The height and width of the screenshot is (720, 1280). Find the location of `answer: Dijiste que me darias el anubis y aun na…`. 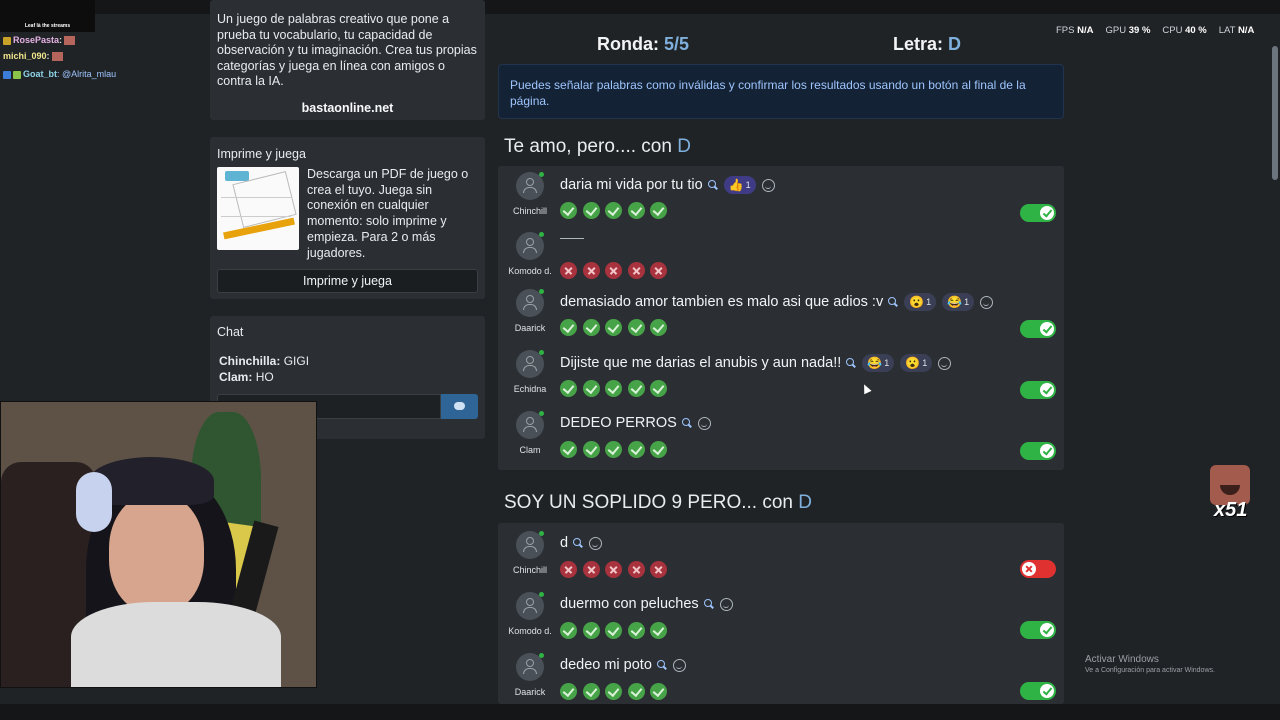

answer: Dijiste que me darias el anubis y aun na… is located at coordinates (756, 363).